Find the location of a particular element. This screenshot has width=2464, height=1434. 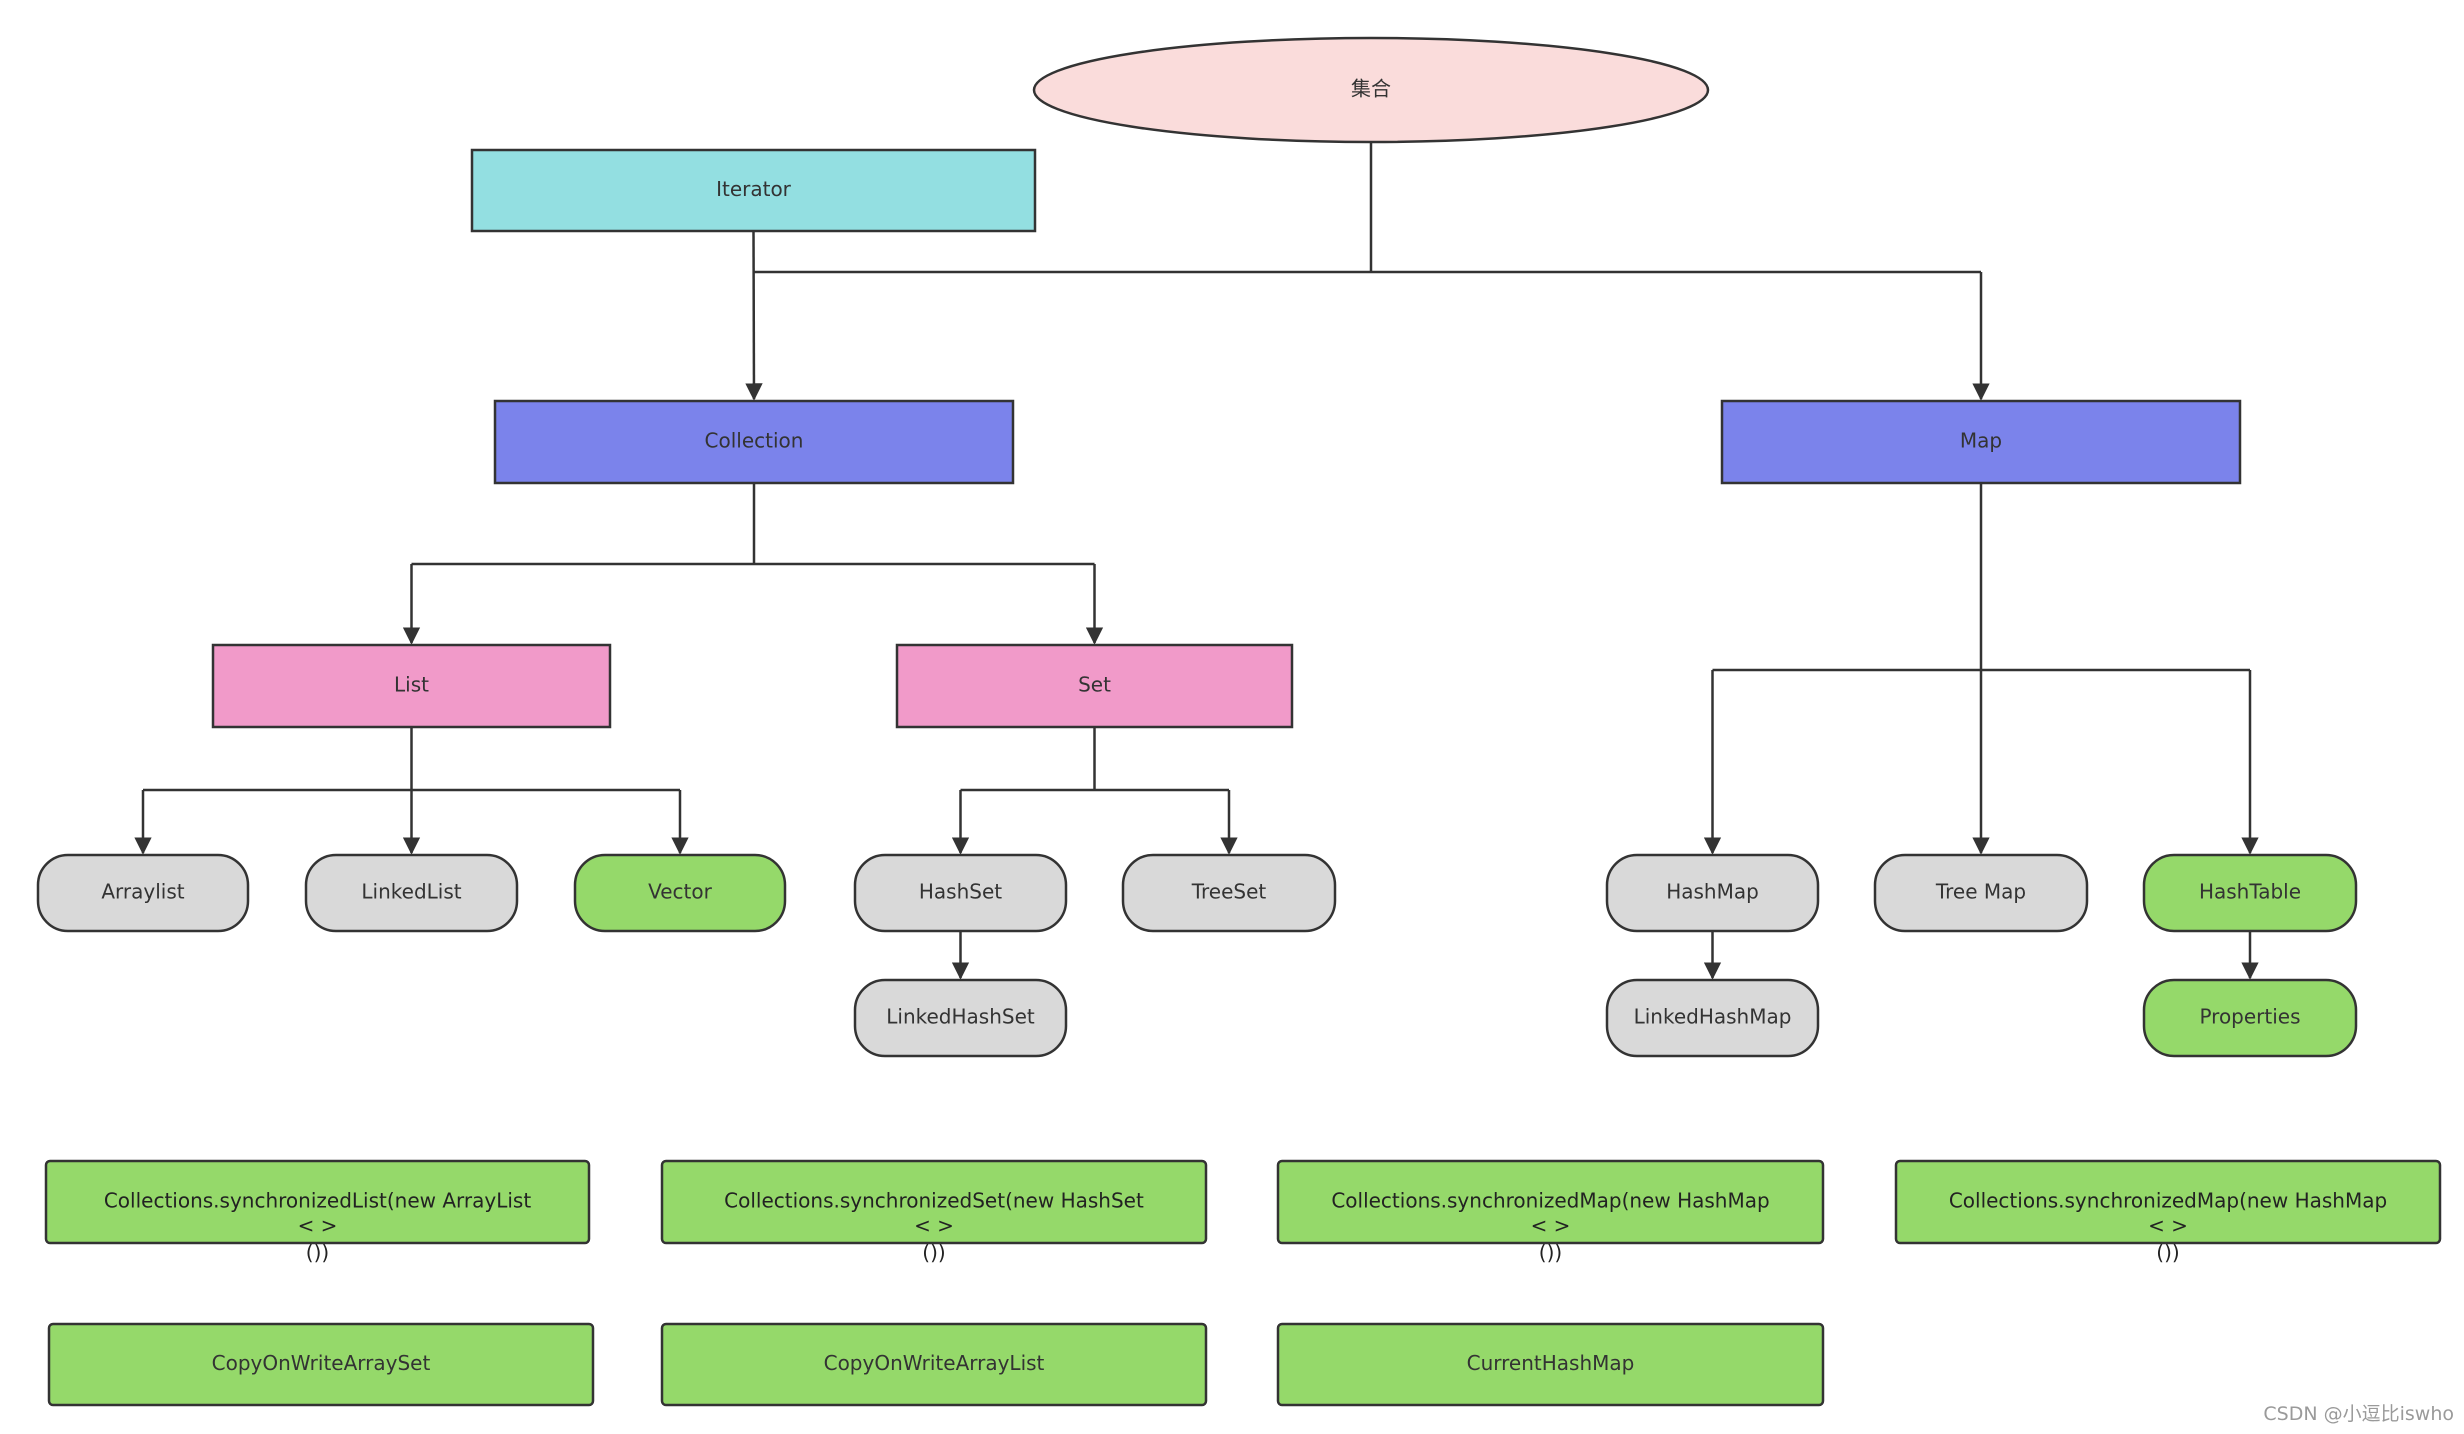

root-label: 集合 is located at coordinates (1371, 89).